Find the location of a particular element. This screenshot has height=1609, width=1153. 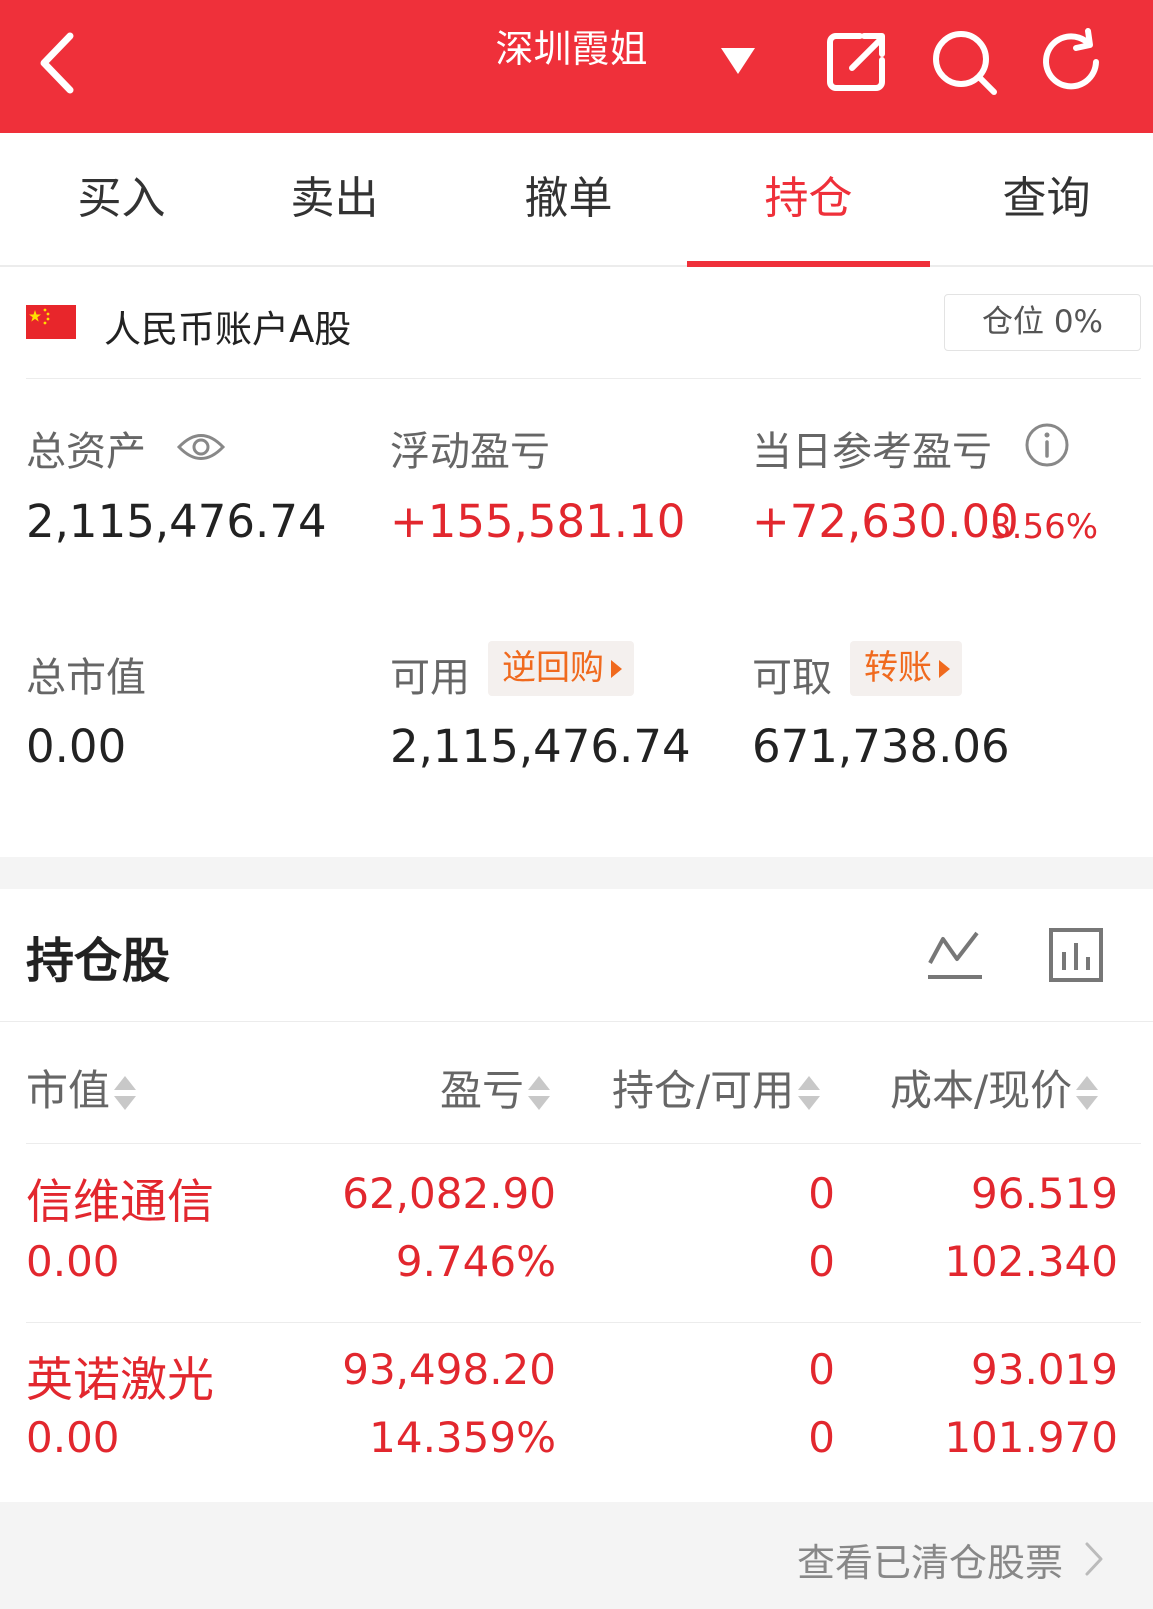

tab-buy: 买入 is located at coordinates (121, 199).